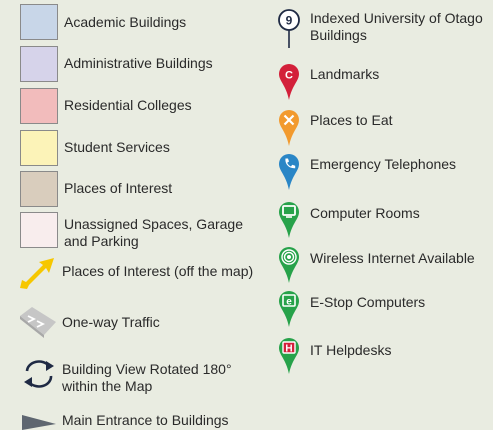 The height and width of the screenshot is (430, 493). I want to click on academic-swatch, so click(39, 22).